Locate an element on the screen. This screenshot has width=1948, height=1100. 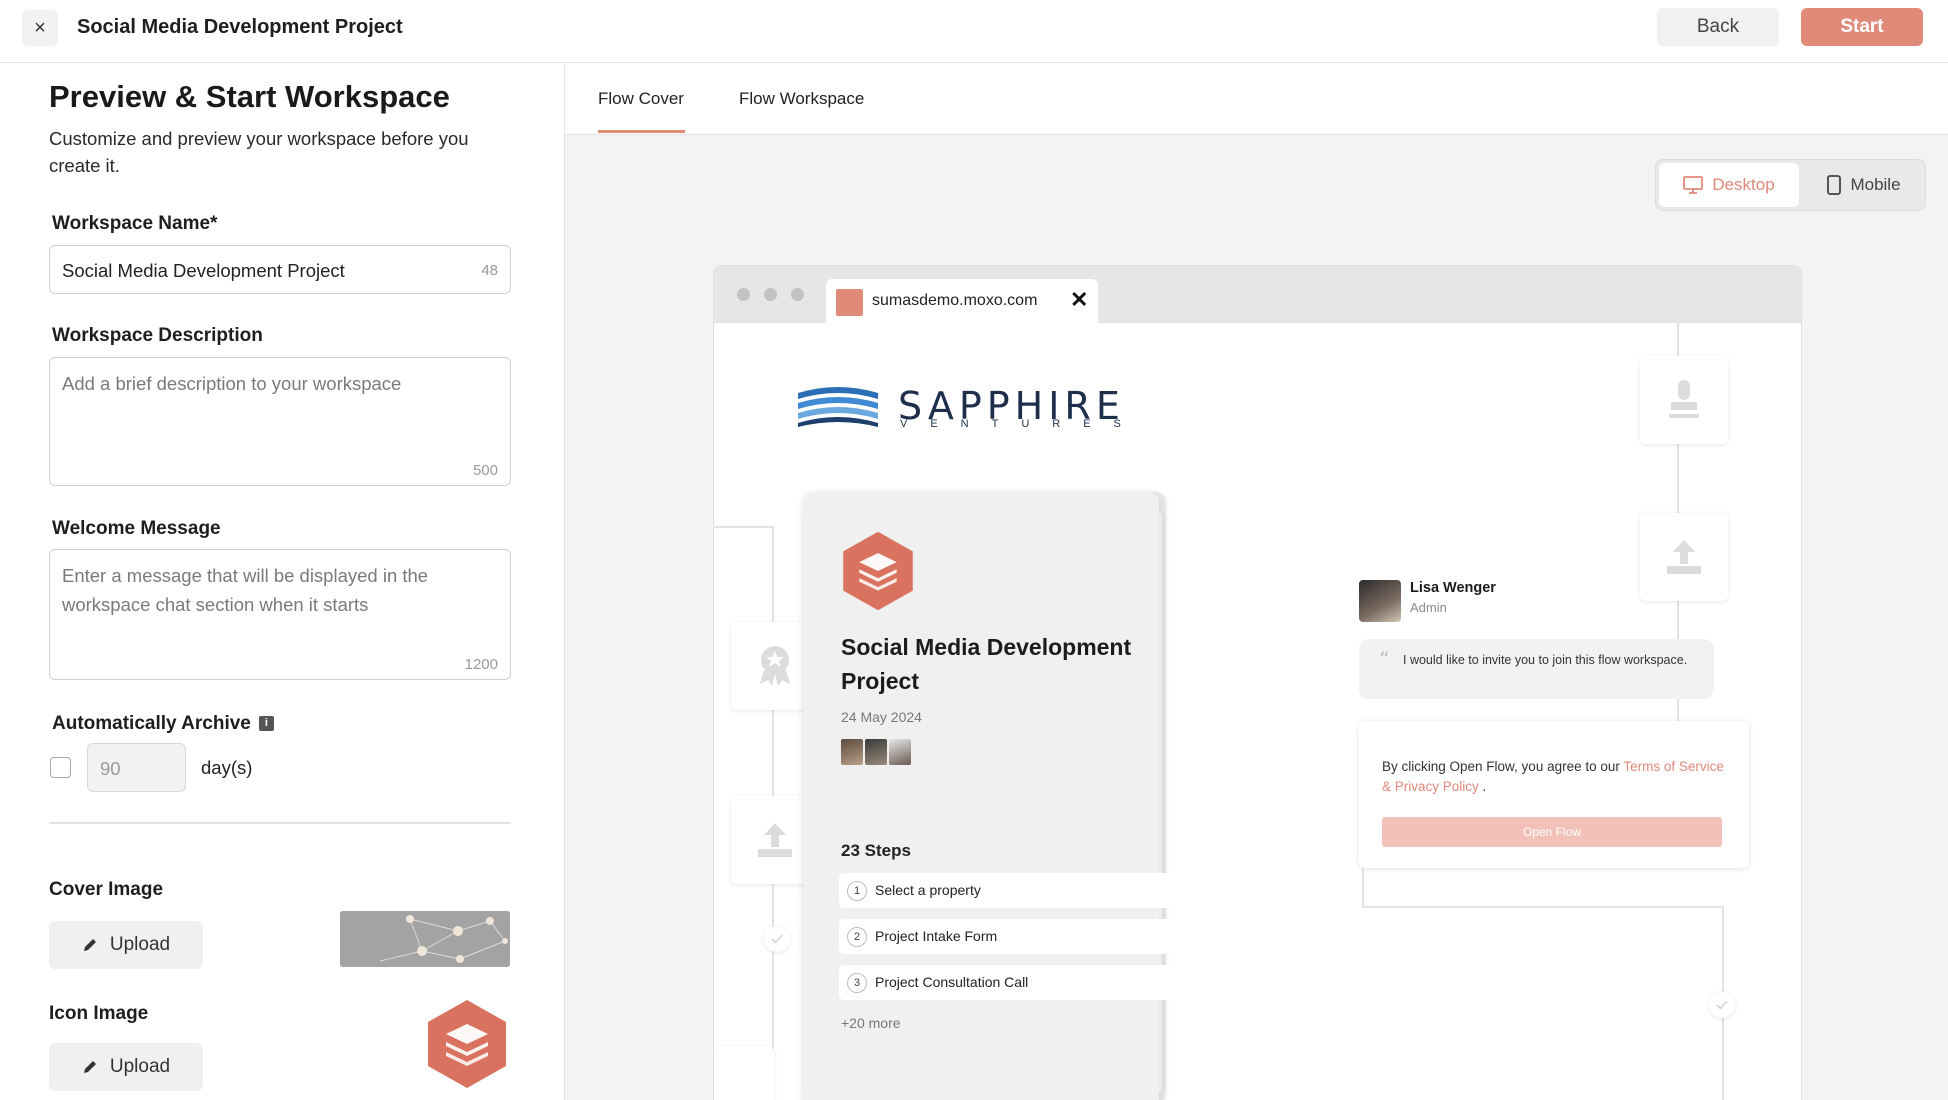
cover-upload-button: Upload is located at coordinates (126, 945).